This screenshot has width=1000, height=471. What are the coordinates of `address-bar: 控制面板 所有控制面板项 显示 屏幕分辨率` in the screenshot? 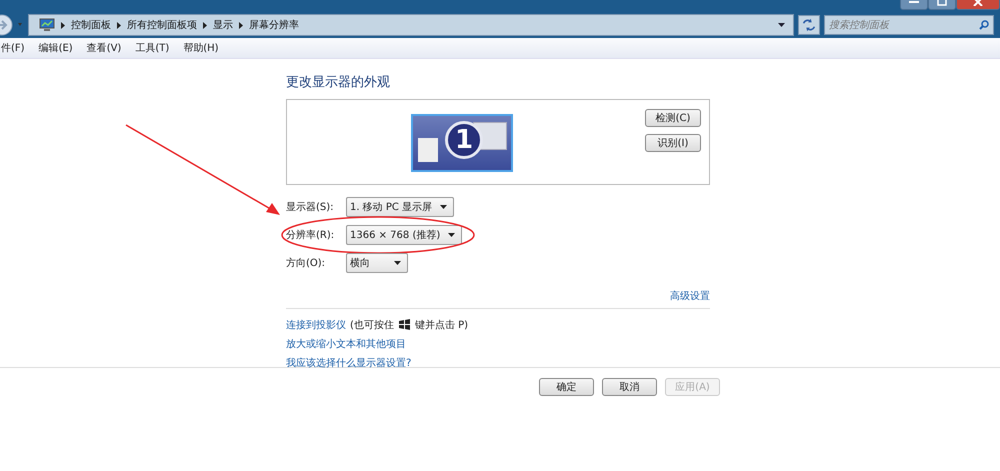 It's located at (411, 25).